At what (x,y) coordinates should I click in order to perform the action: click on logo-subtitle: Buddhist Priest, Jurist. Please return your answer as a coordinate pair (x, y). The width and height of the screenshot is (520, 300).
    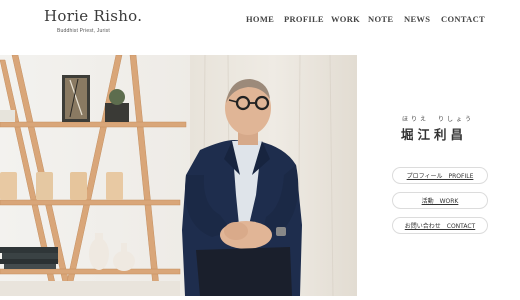
    Looking at the image, I should click on (83, 31).